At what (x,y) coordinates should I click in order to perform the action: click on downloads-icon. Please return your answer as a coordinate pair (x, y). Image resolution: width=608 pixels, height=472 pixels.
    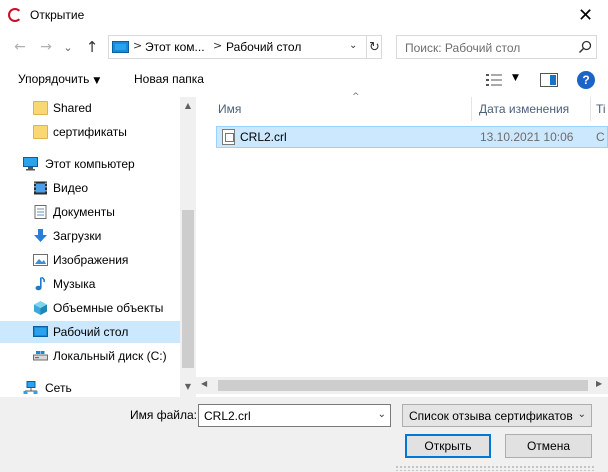
    Looking at the image, I should click on (40, 235).